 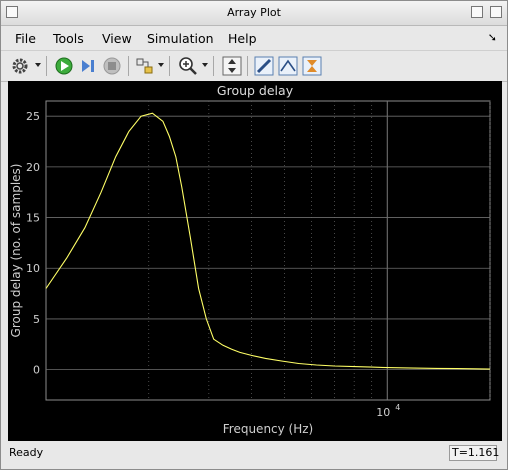 What do you see at coordinates (496, 12) in the screenshot?
I see `close-button` at bounding box center [496, 12].